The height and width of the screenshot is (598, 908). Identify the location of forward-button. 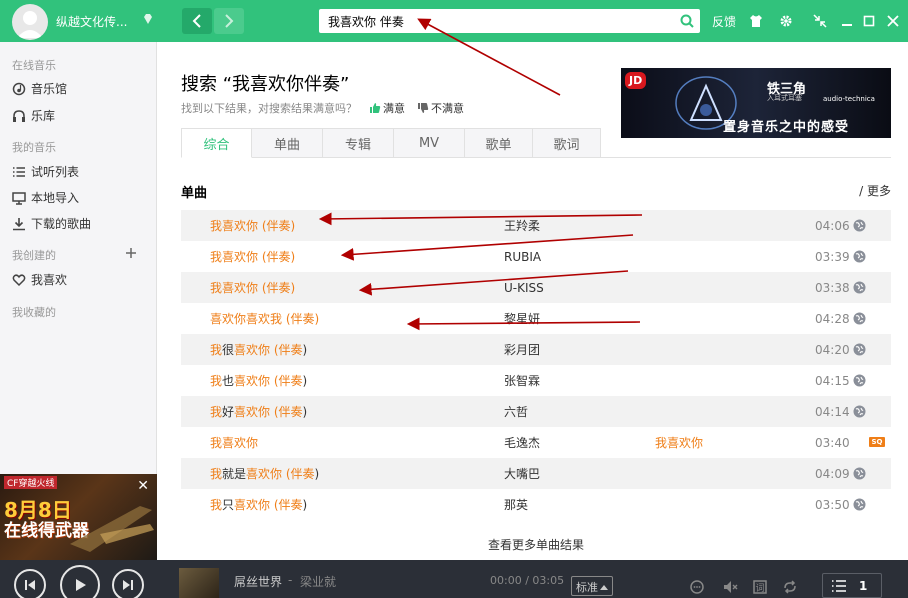
(229, 21).